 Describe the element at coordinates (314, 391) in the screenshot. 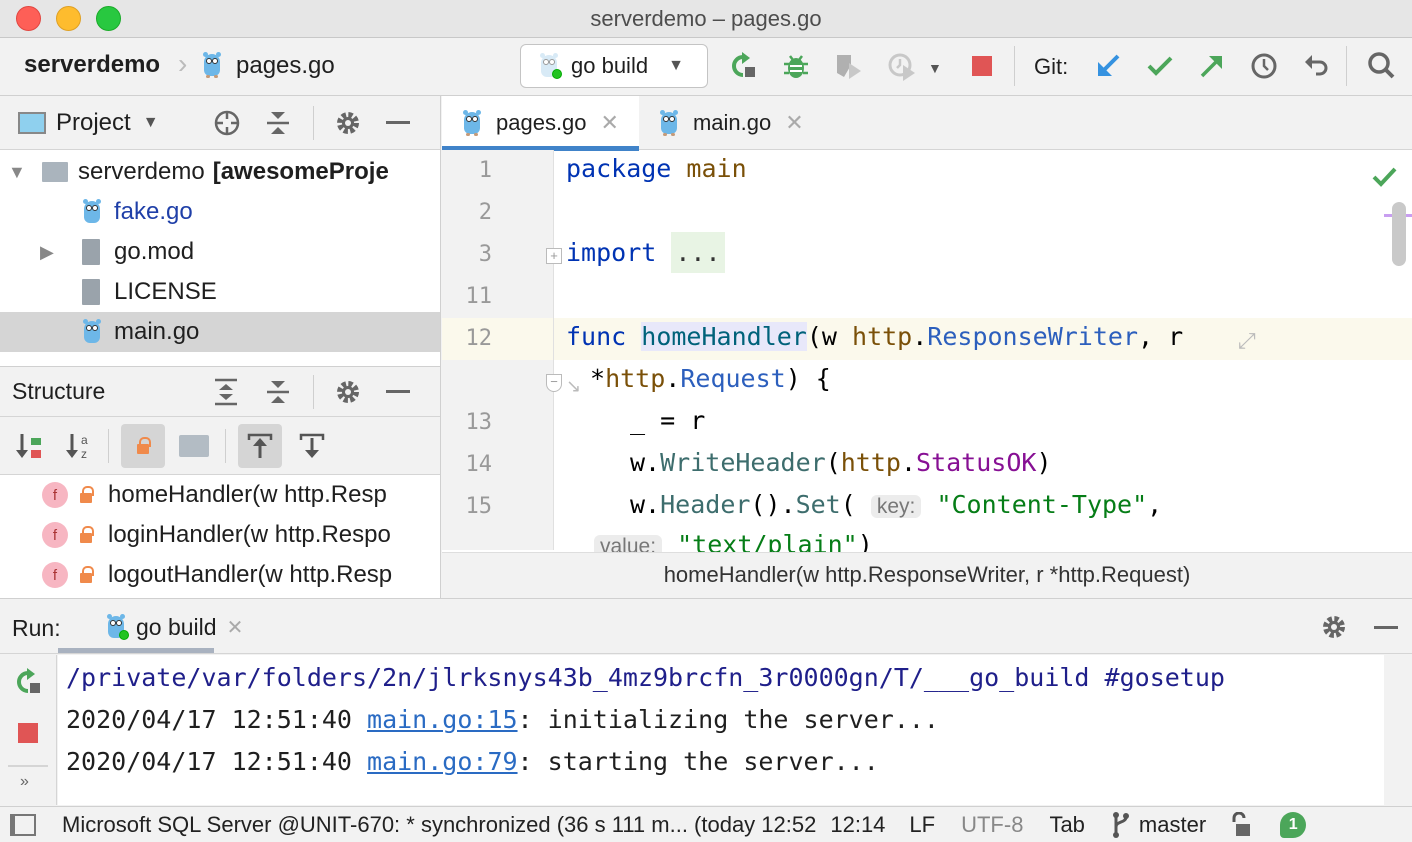

I see `header-divider` at that location.